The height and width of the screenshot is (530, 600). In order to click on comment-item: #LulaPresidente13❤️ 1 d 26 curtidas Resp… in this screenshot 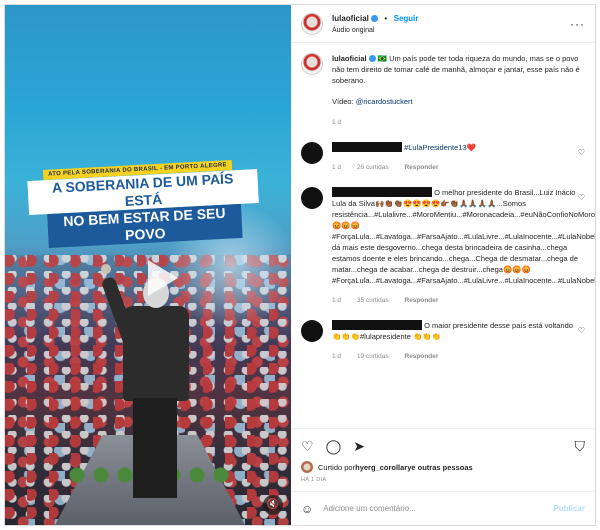, I will do `click(443, 157)`.